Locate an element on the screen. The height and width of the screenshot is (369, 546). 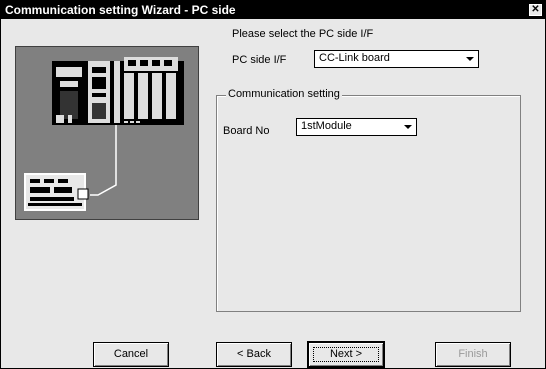
pc-side-dropdown: CC-Link board is located at coordinates (396, 59).